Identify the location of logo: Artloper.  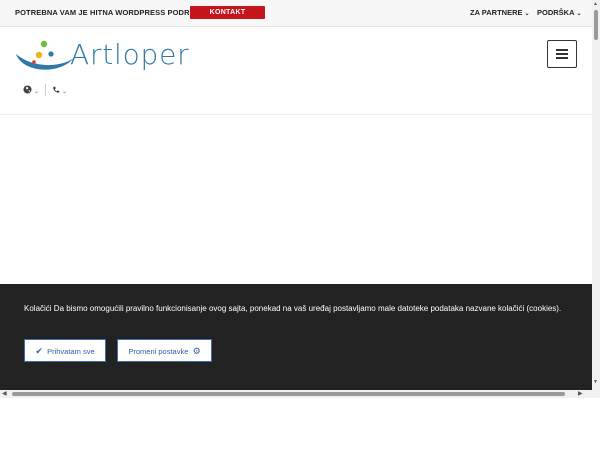
(104, 55).